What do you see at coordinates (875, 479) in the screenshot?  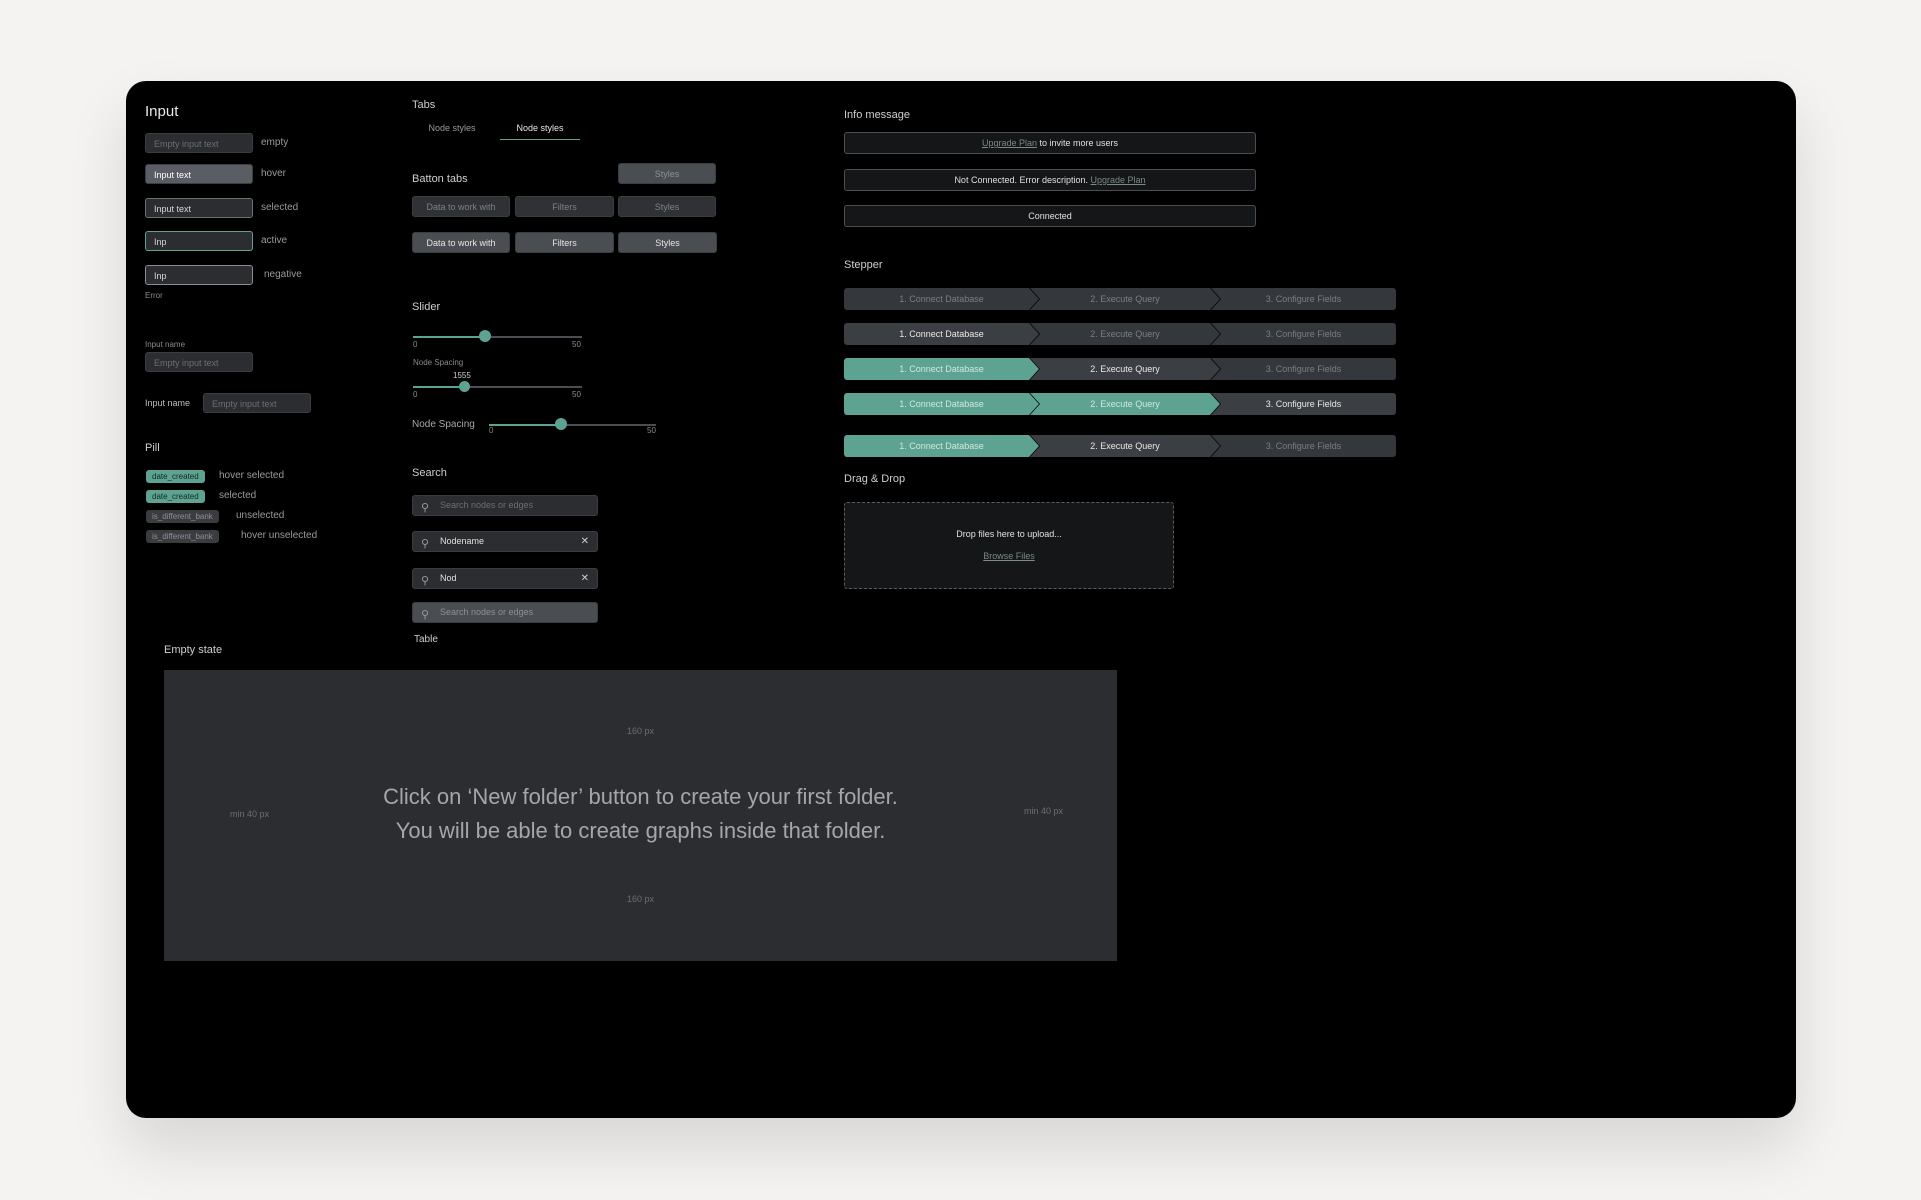 I see `dragdrop-section-title: Drag & Drop` at bounding box center [875, 479].